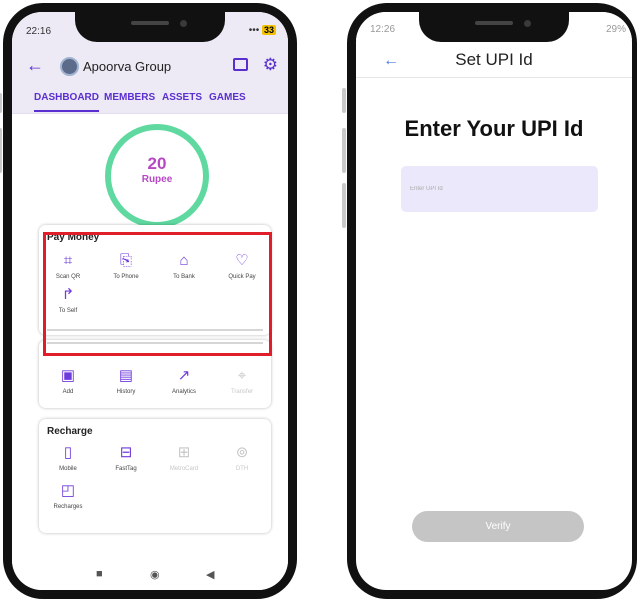 This screenshot has height=599, width=637. I want to click on tile-label: FastTag, so click(126, 469).